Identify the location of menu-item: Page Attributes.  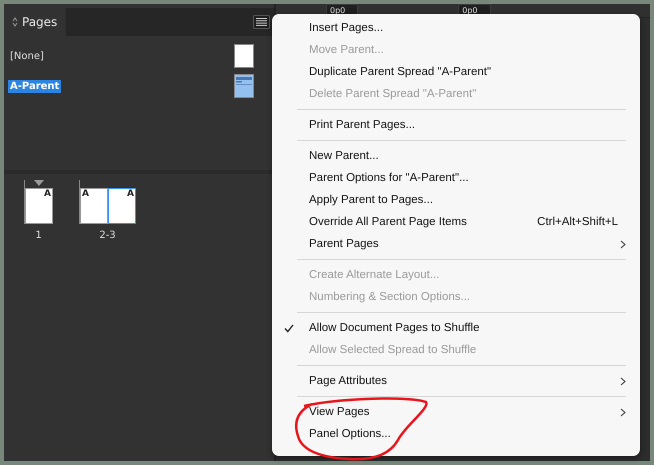
(449, 381).